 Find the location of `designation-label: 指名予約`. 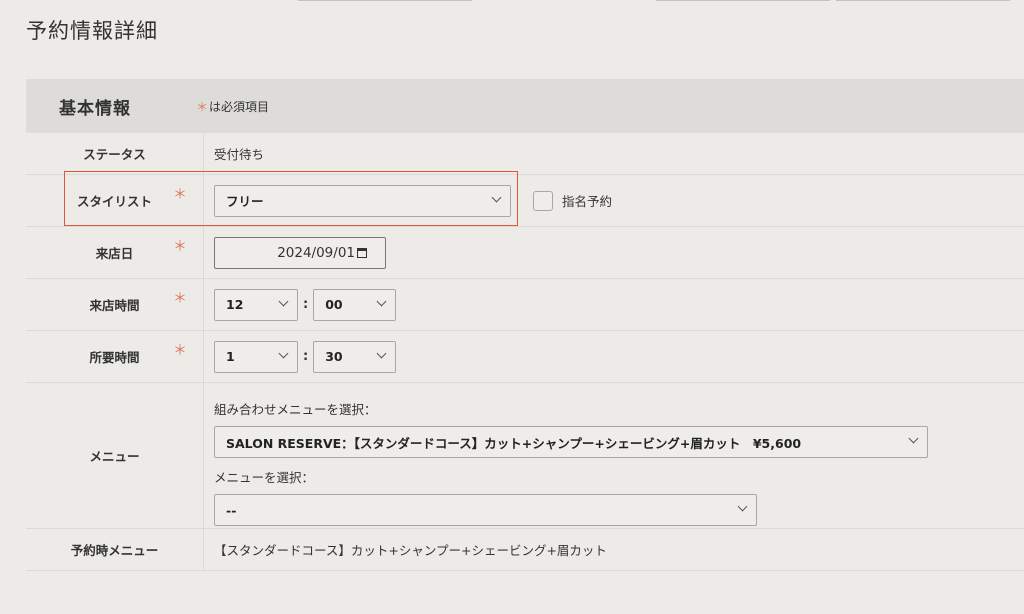

designation-label: 指名予約 is located at coordinates (587, 201).